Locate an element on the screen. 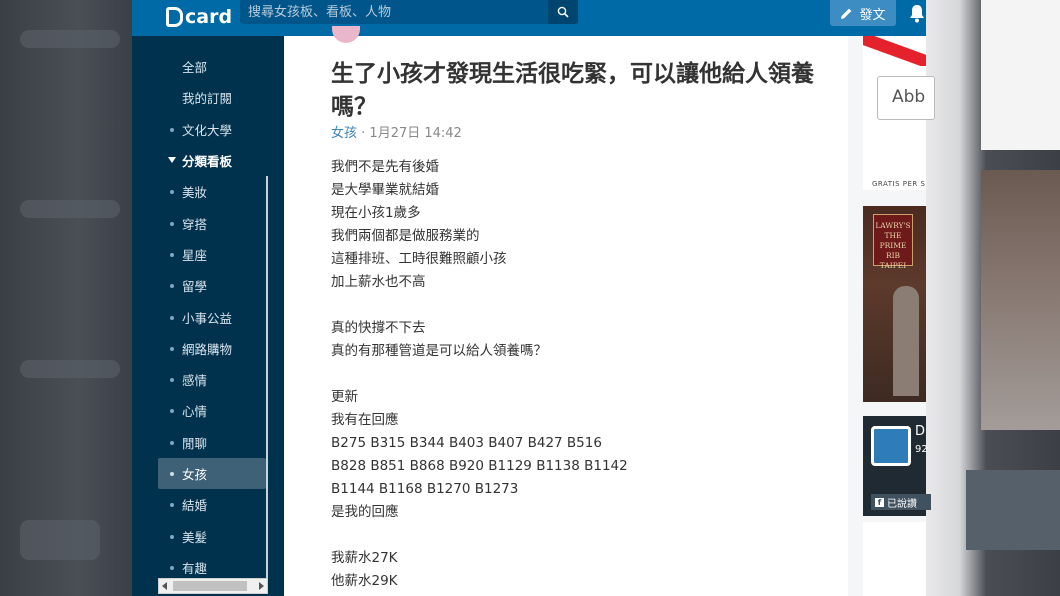 This screenshot has height=596, width=1060. scroll-left-icon is located at coordinates (164, 586).